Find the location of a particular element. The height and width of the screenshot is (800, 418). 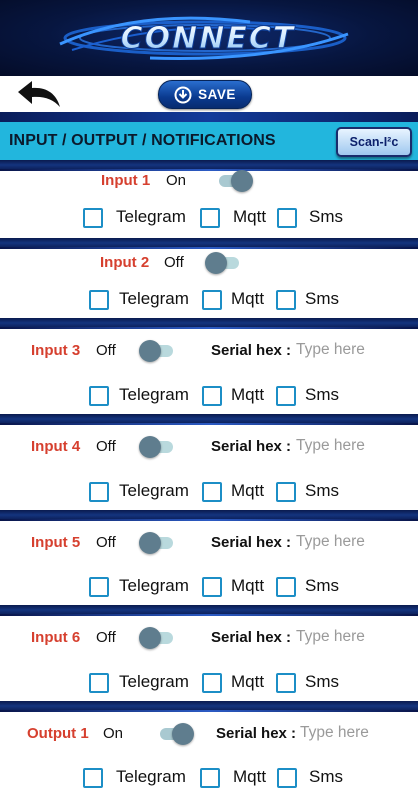

input-2-sms-label: Sms is located at coordinates (322, 298).